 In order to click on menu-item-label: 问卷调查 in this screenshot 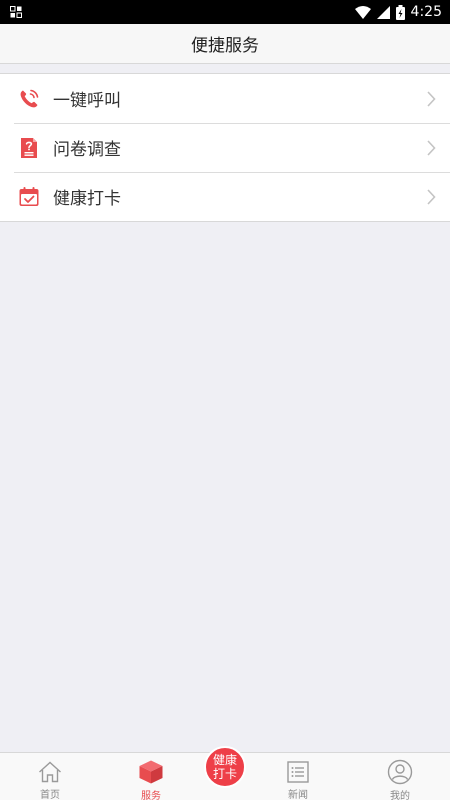, I will do `click(87, 150)`.